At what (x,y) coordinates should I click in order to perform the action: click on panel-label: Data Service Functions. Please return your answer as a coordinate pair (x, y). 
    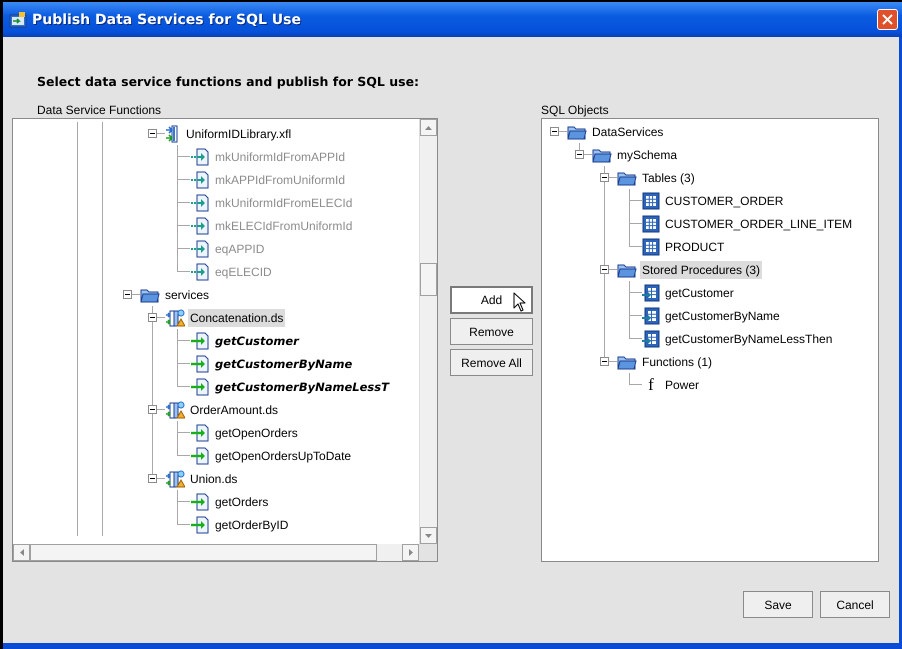
    Looking at the image, I should click on (99, 110).